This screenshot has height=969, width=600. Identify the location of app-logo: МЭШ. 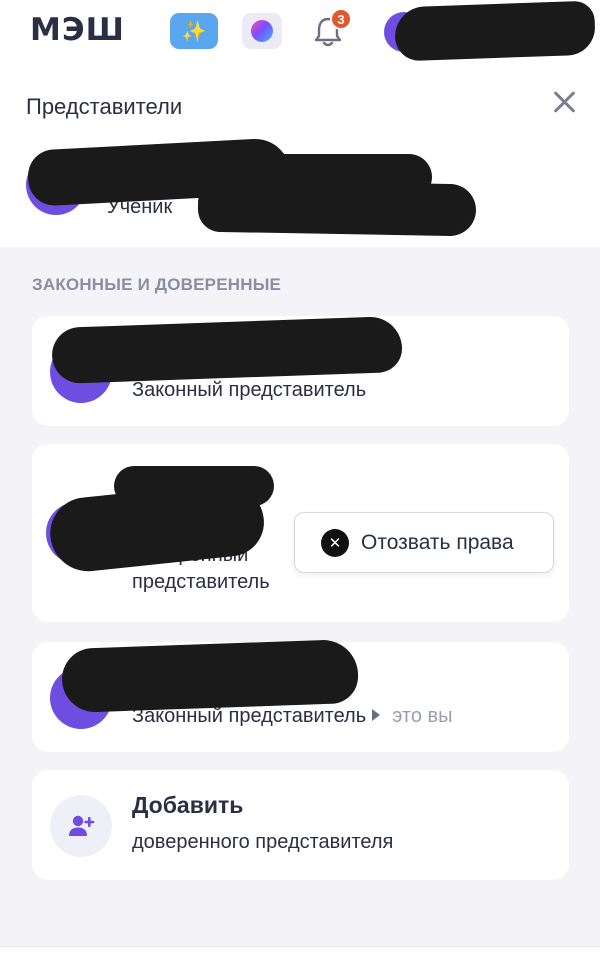
(77, 30).